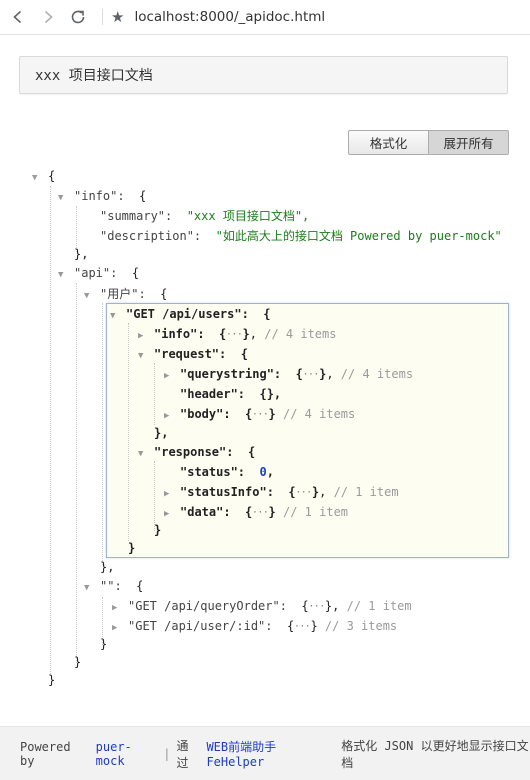 Image resolution: width=530 pixels, height=780 pixels. What do you see at coordinates (435, 754) in the screenshot?
I see `footer-tail: 格式化 JSON 以更好地显示接口文档` at bounding box center [435, 754].